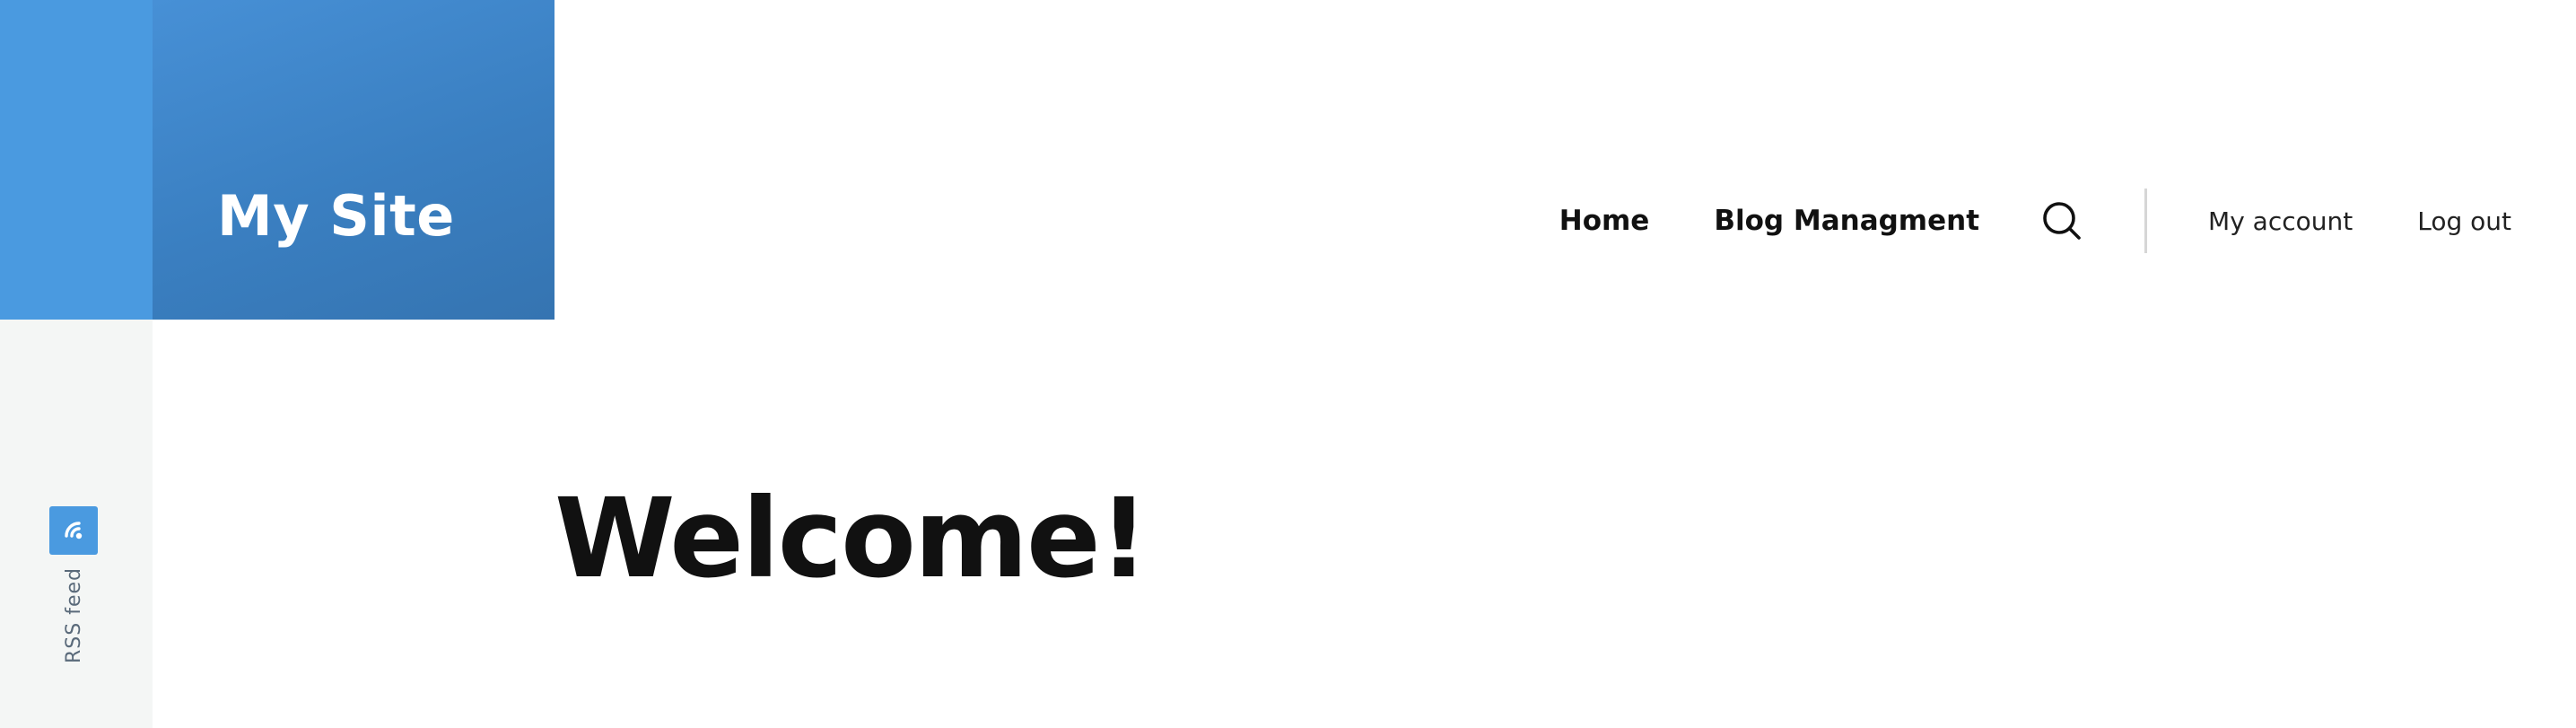  Describe the element at coordinates (336, 216) in the screenshot. I see `site-title: My Site` at that location.